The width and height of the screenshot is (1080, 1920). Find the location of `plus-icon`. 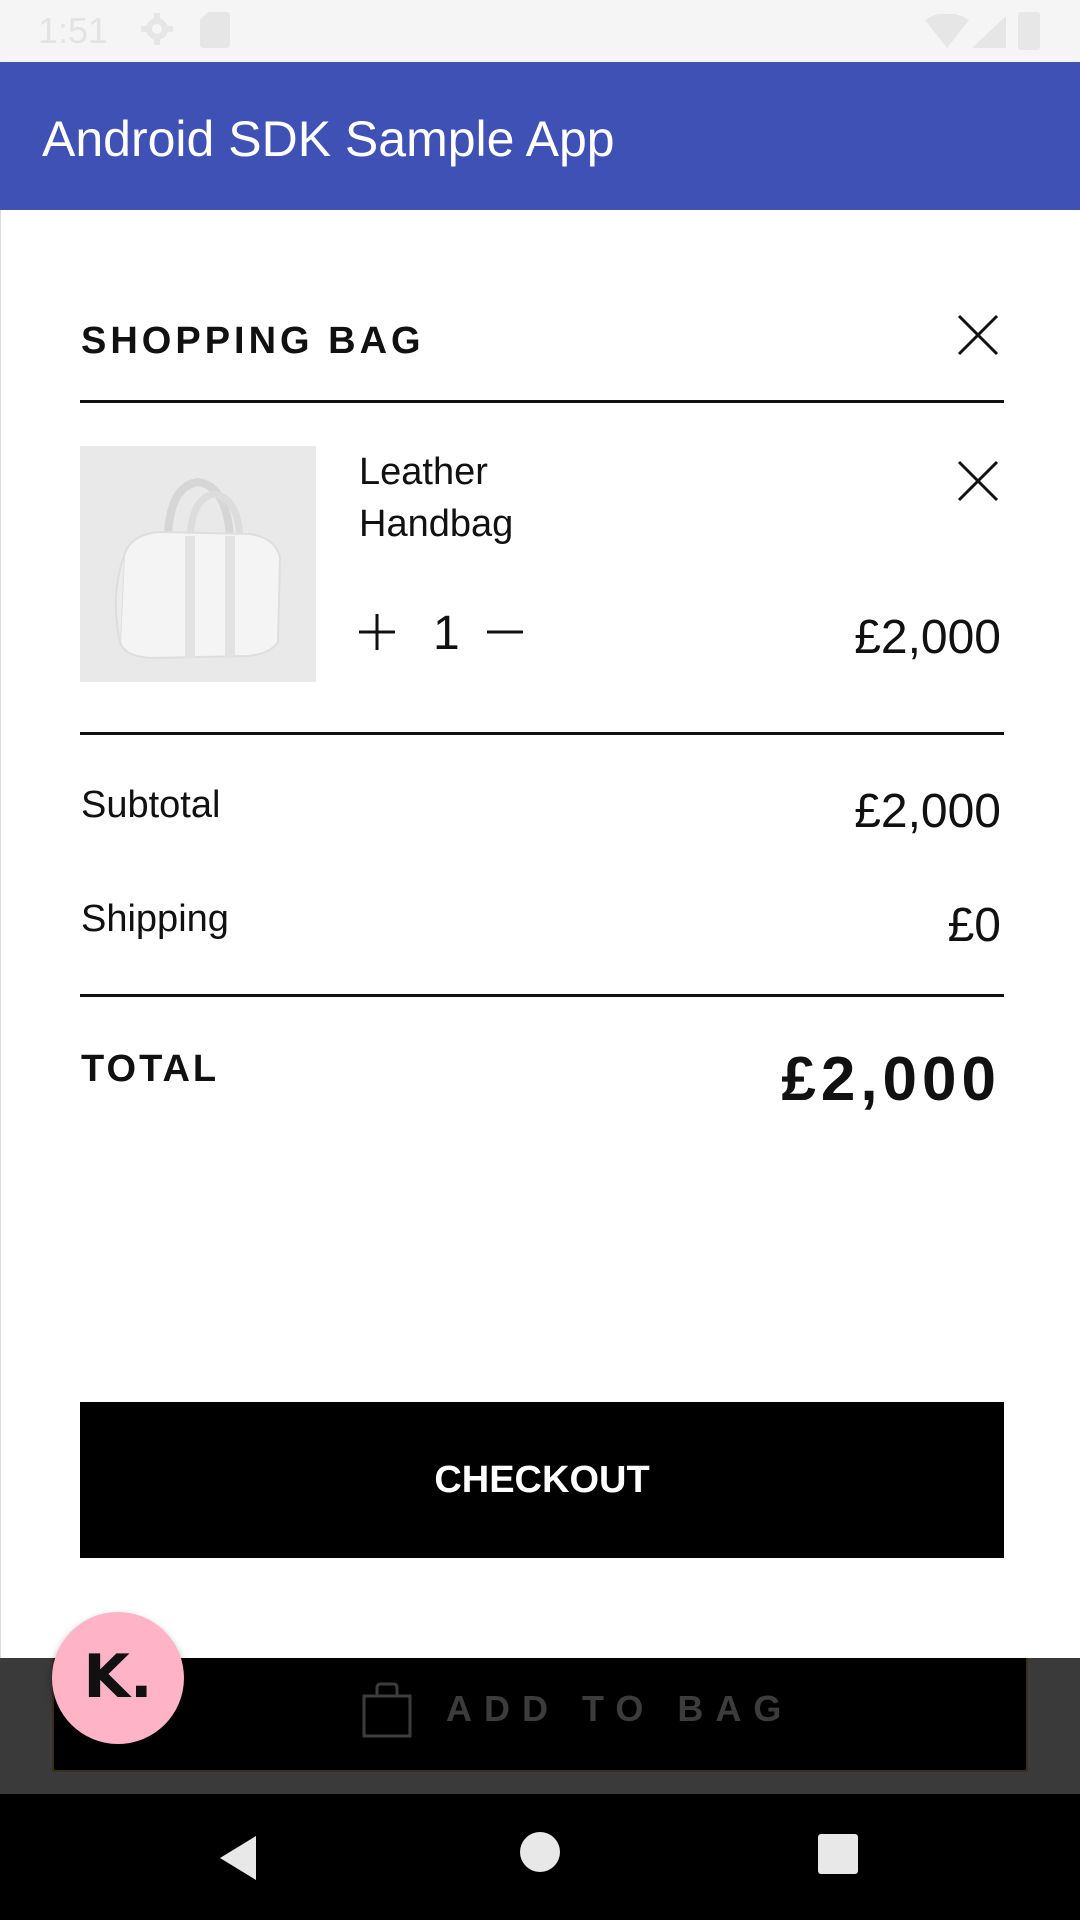

plus-icon is located at coordinates (377, 632).